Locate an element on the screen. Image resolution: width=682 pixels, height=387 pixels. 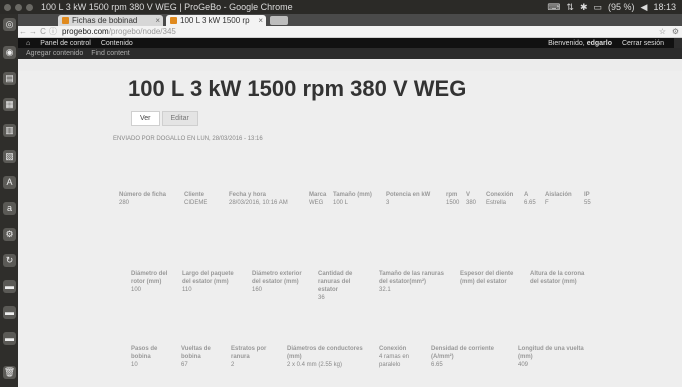
drive-icon-2: ▬ is located at coordinates (9, 312).